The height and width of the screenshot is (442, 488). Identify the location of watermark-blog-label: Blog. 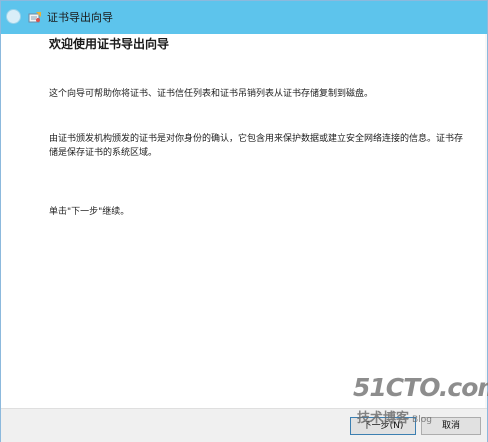
(422, 420).